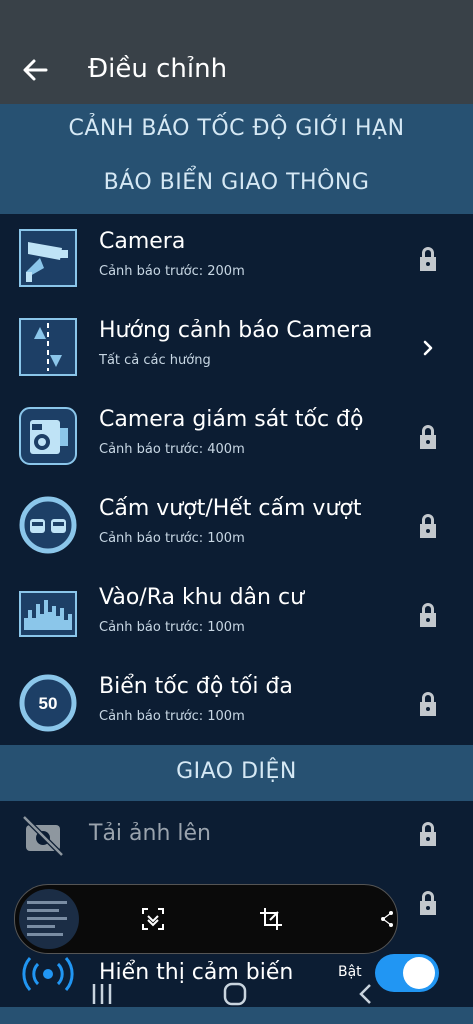 This screenshot has height=1024, width=473. I want to click on setting-title: Cấm vượt/Hết cấm vượt, so click(230, 508).